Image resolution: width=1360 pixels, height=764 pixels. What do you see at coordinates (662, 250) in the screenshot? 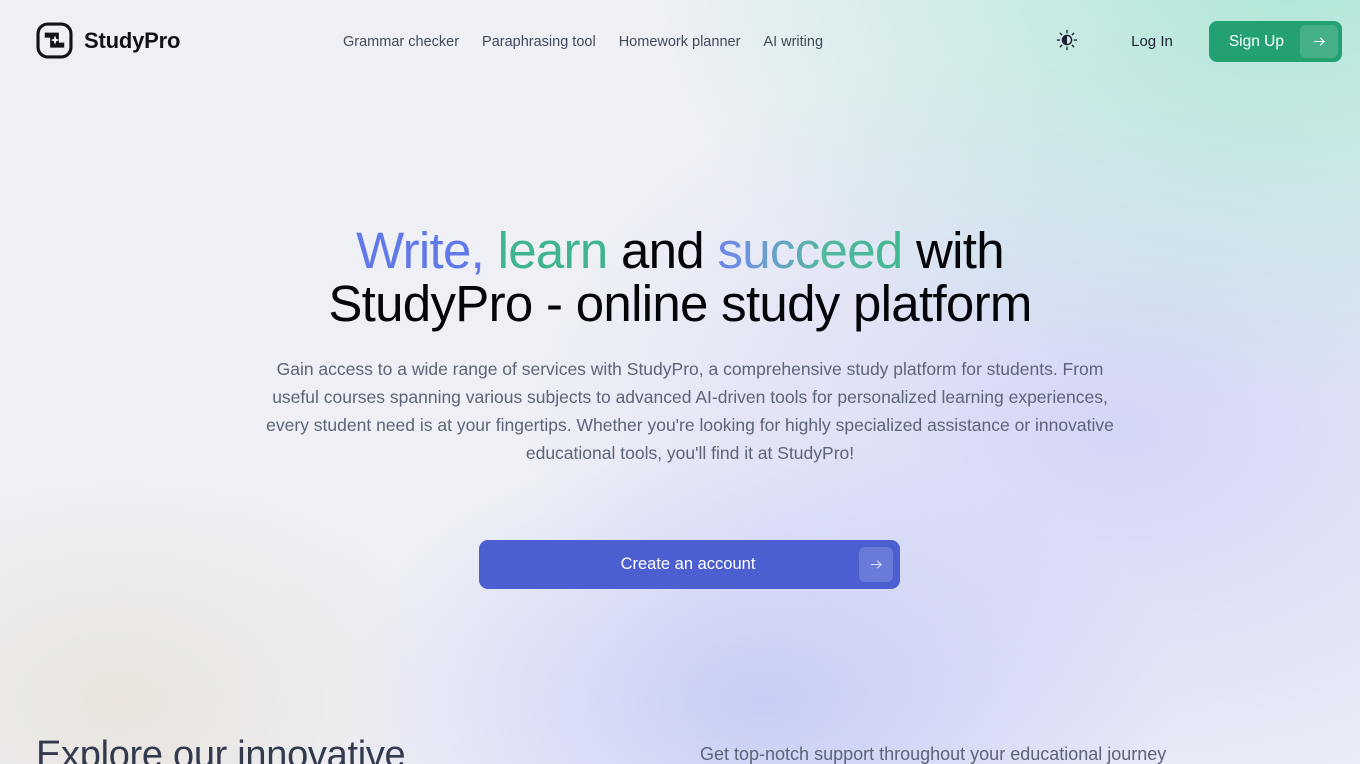
I see `title-word-and: and` at bounding box center [662, 250].